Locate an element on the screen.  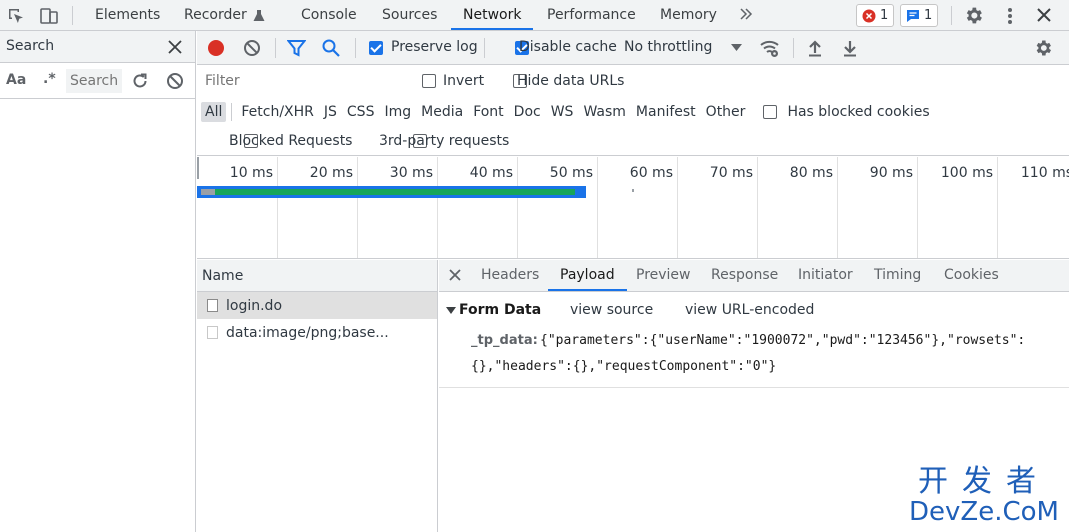
more-options-icon is located at coordinates (1010, 16).